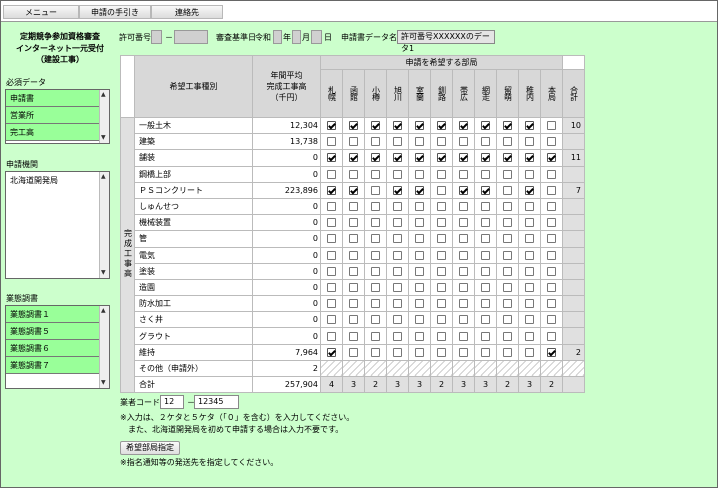 Image resolution: width=720 pixels, height=490 pixels. Describe the element at coordinates (104, 347) in the screenshot. I see `survey-list-scrollbar: ▲ ▼` at that location.